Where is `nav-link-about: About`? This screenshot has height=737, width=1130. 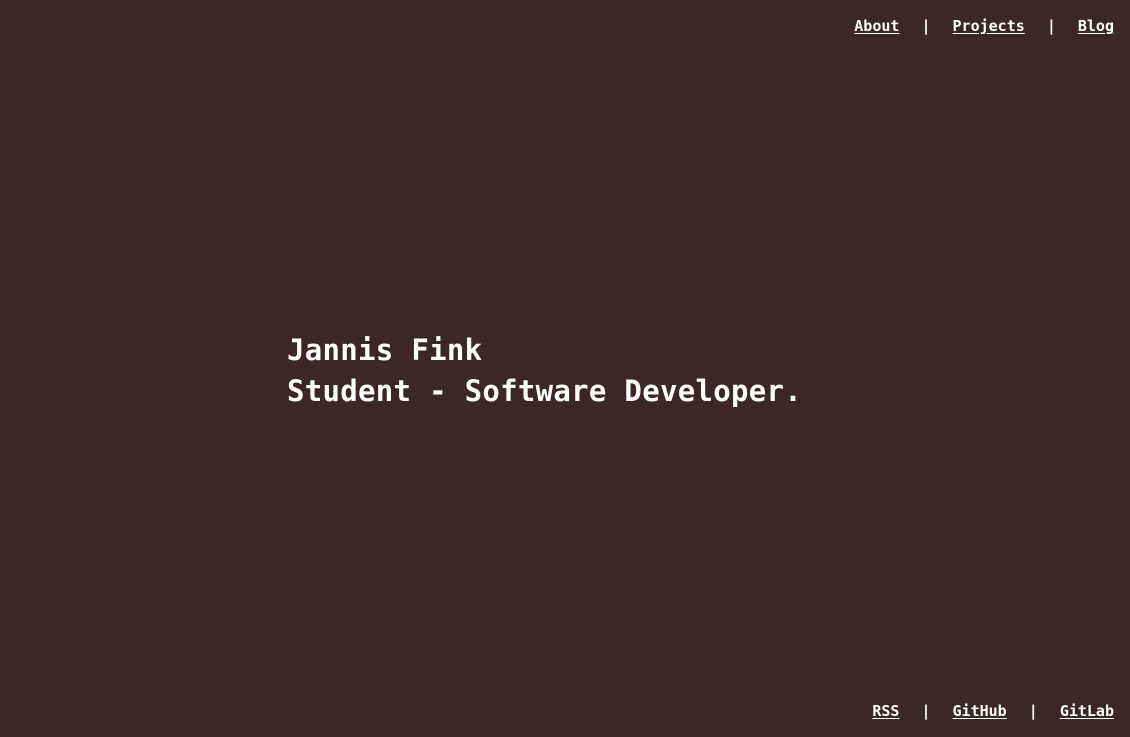 nav-link-about: About is located at coordinates (876, 26).